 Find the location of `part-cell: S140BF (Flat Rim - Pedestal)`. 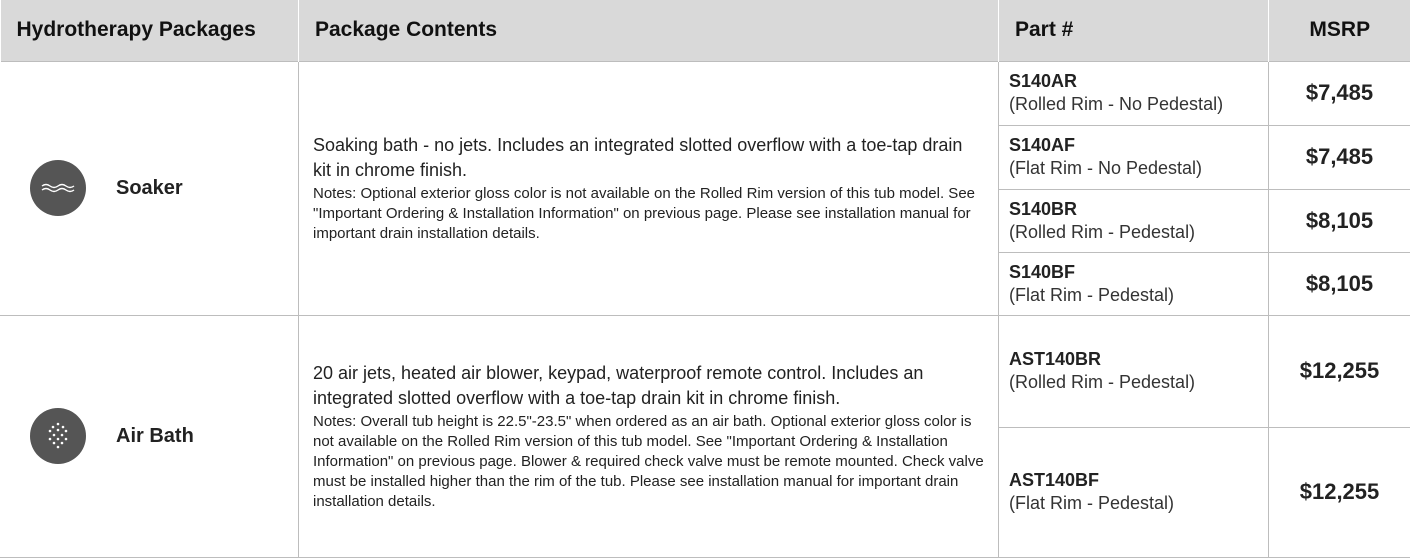

part-cell: S140BF (Flat Rim - Pedestal) is located at coordinates (1134, 283).